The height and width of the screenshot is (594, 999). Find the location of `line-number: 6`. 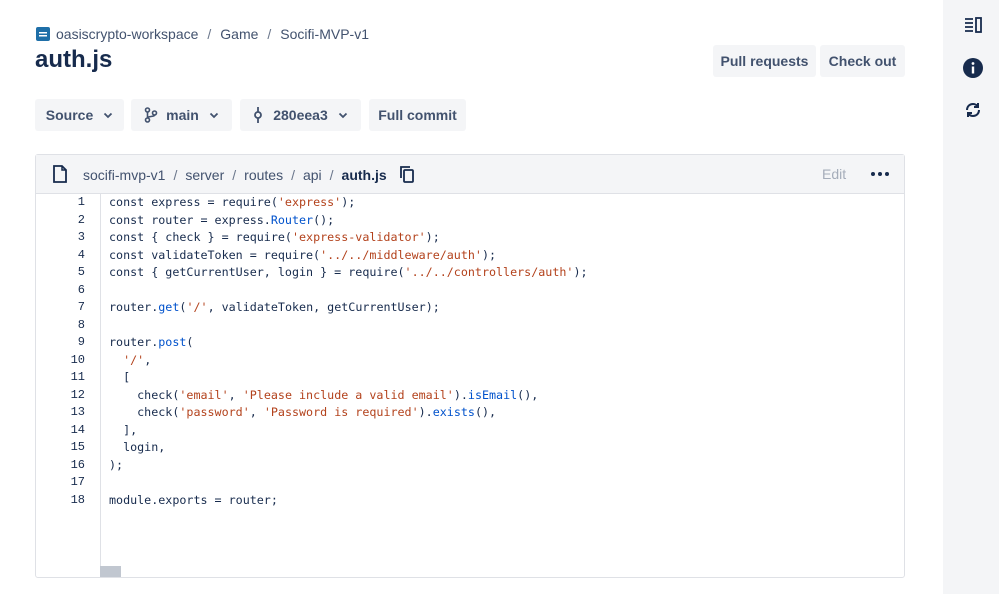

line-number: 6 is located at coordinates (65, 290).